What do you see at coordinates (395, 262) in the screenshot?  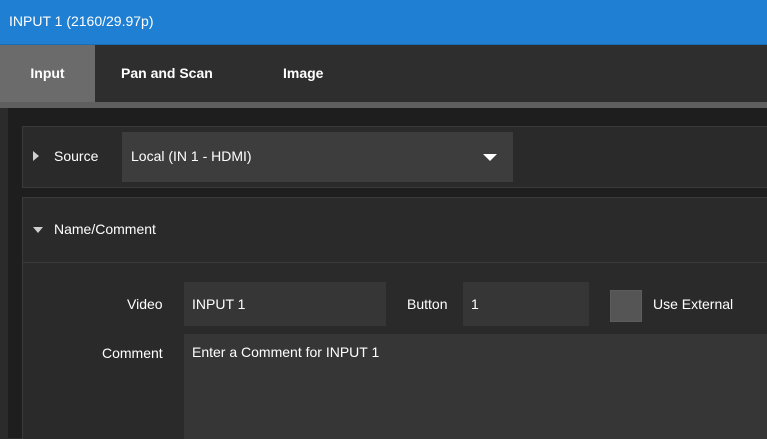 I see `section-divider` at bounding box center [395, 262].